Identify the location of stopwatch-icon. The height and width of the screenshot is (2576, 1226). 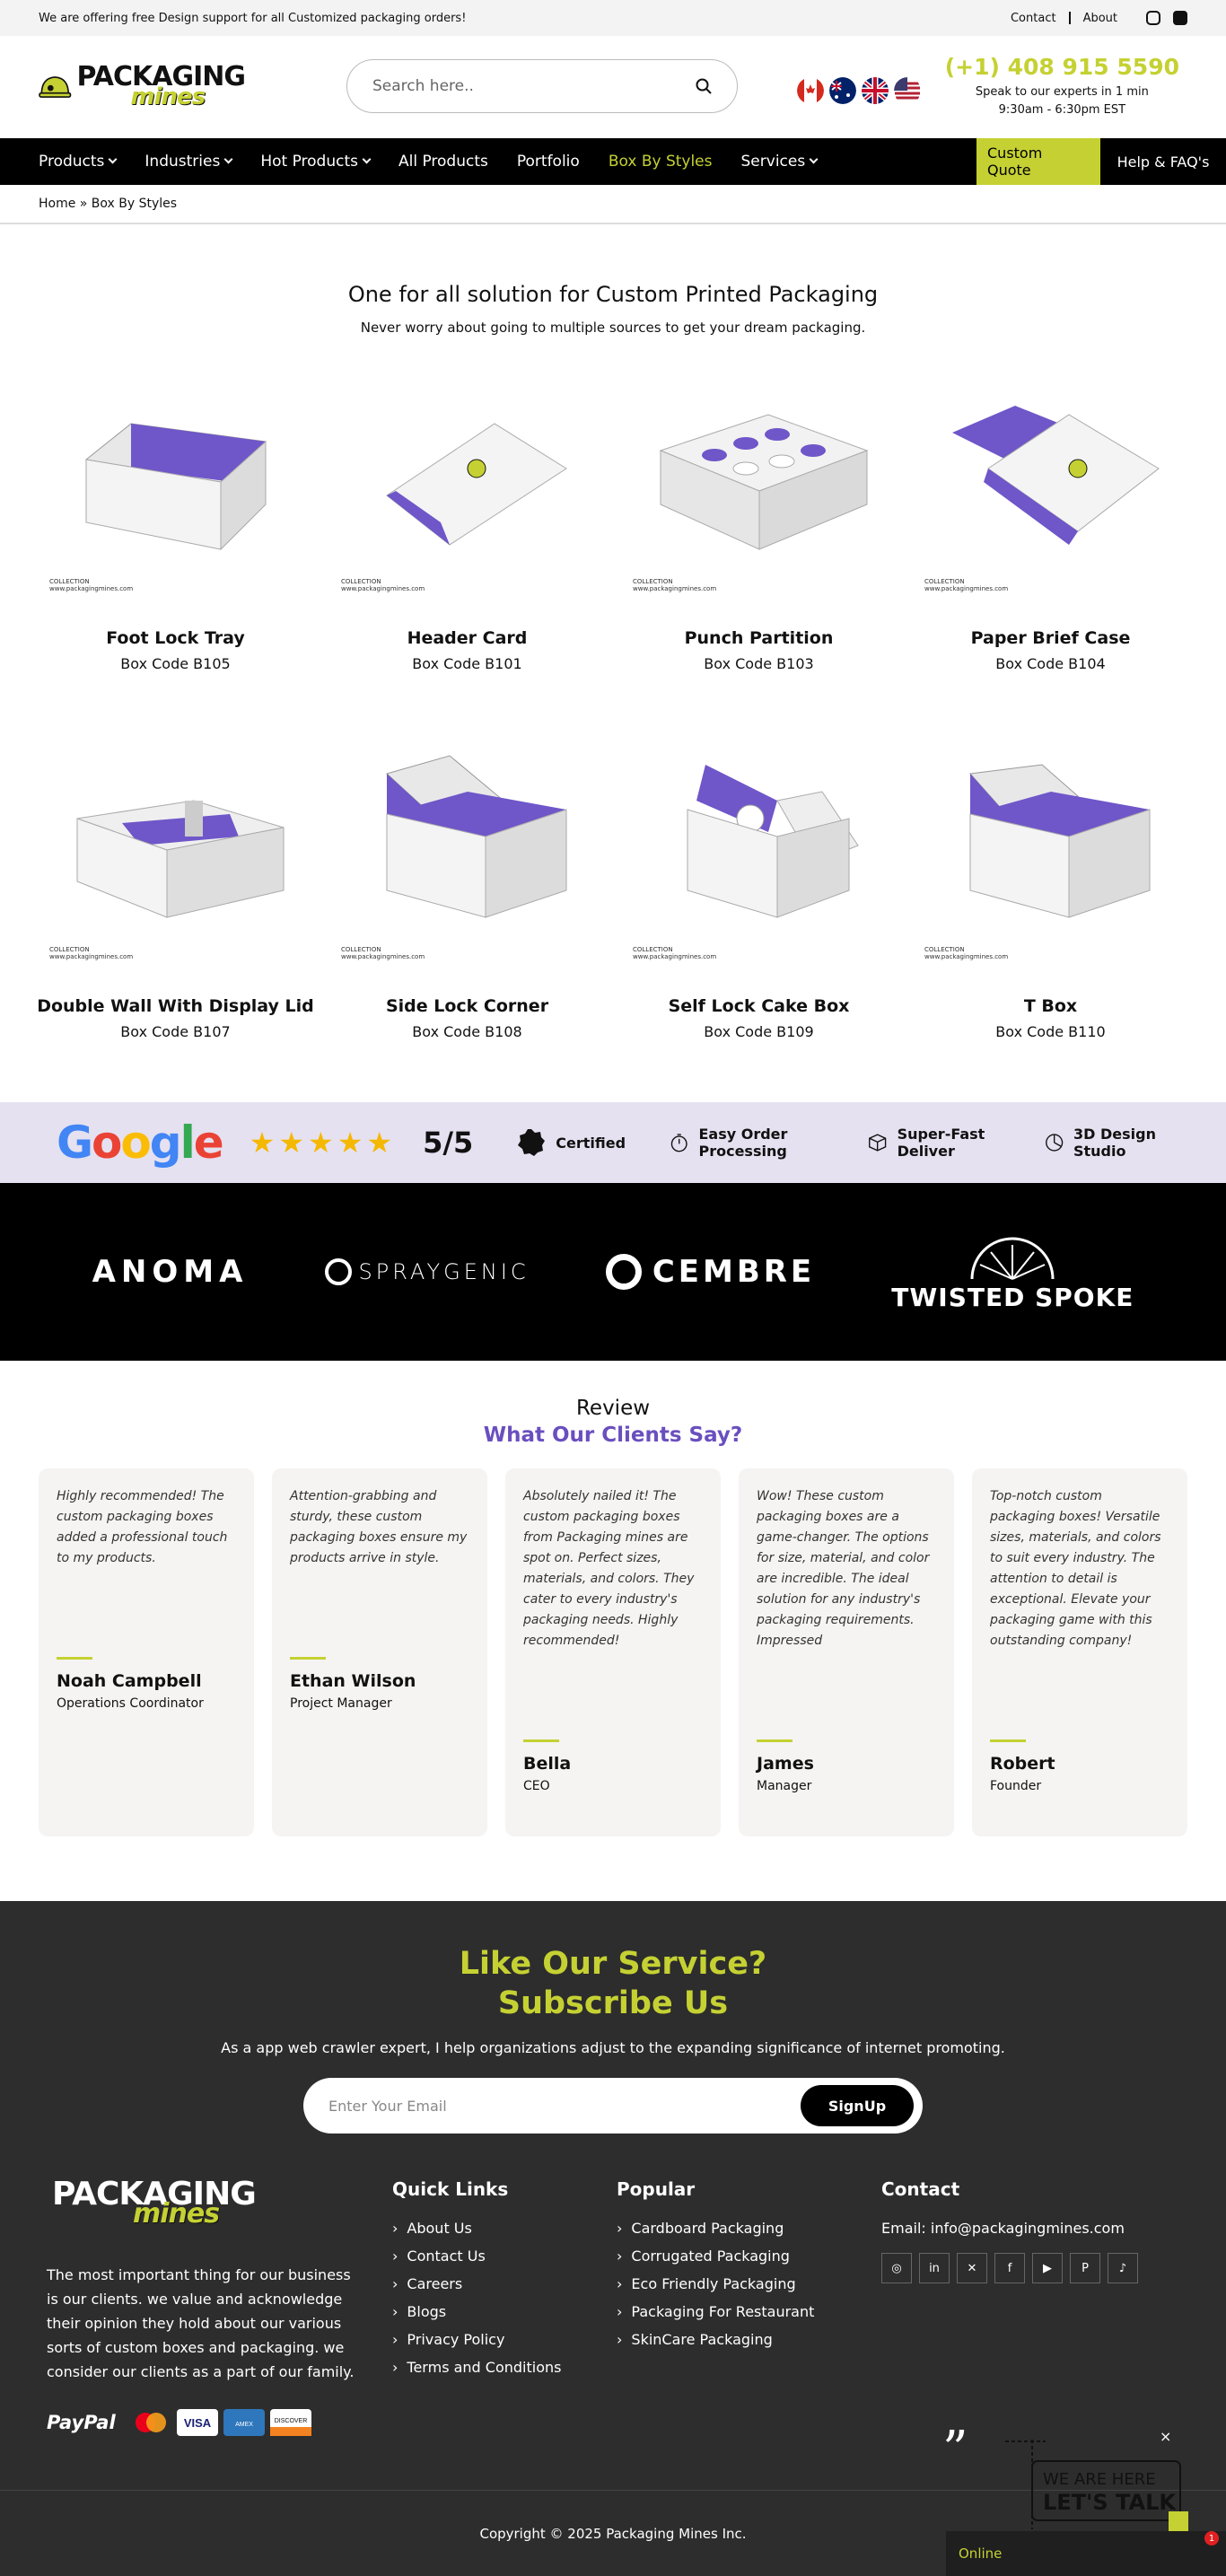
(679, 1143).